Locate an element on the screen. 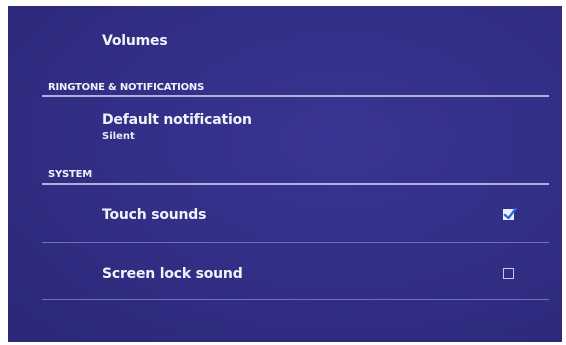 This screenshot has width=566, height=345. item-divider is located at coordinates (295, 299).